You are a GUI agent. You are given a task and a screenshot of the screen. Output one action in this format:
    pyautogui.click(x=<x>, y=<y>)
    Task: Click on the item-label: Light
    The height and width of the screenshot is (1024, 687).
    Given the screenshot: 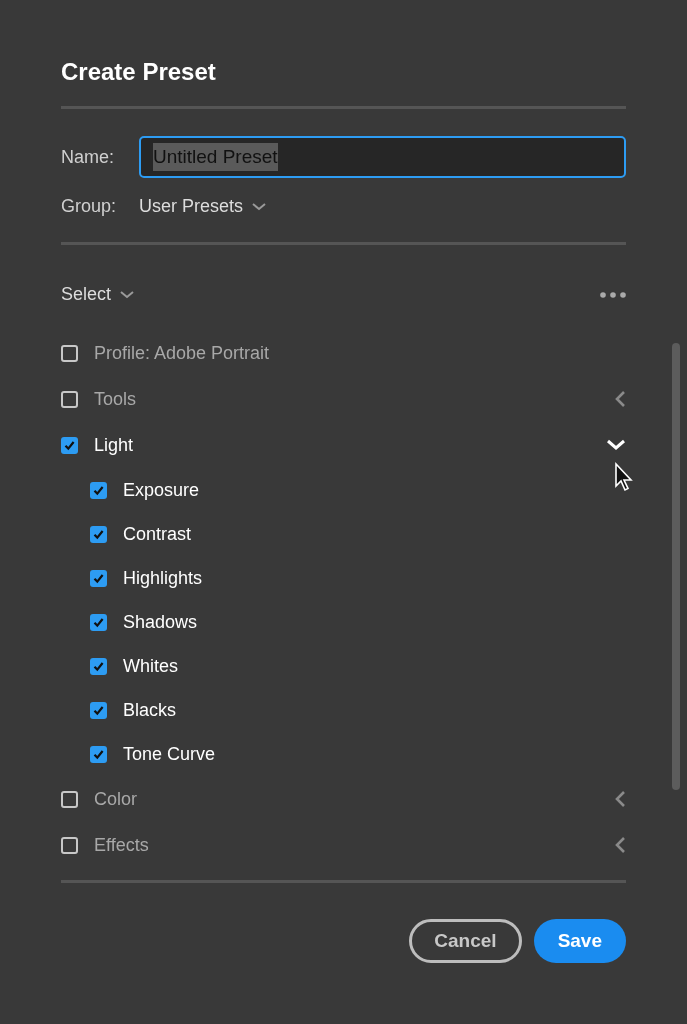 What is the action you would take?
    pyautogui.click(x=114, y=445)
    